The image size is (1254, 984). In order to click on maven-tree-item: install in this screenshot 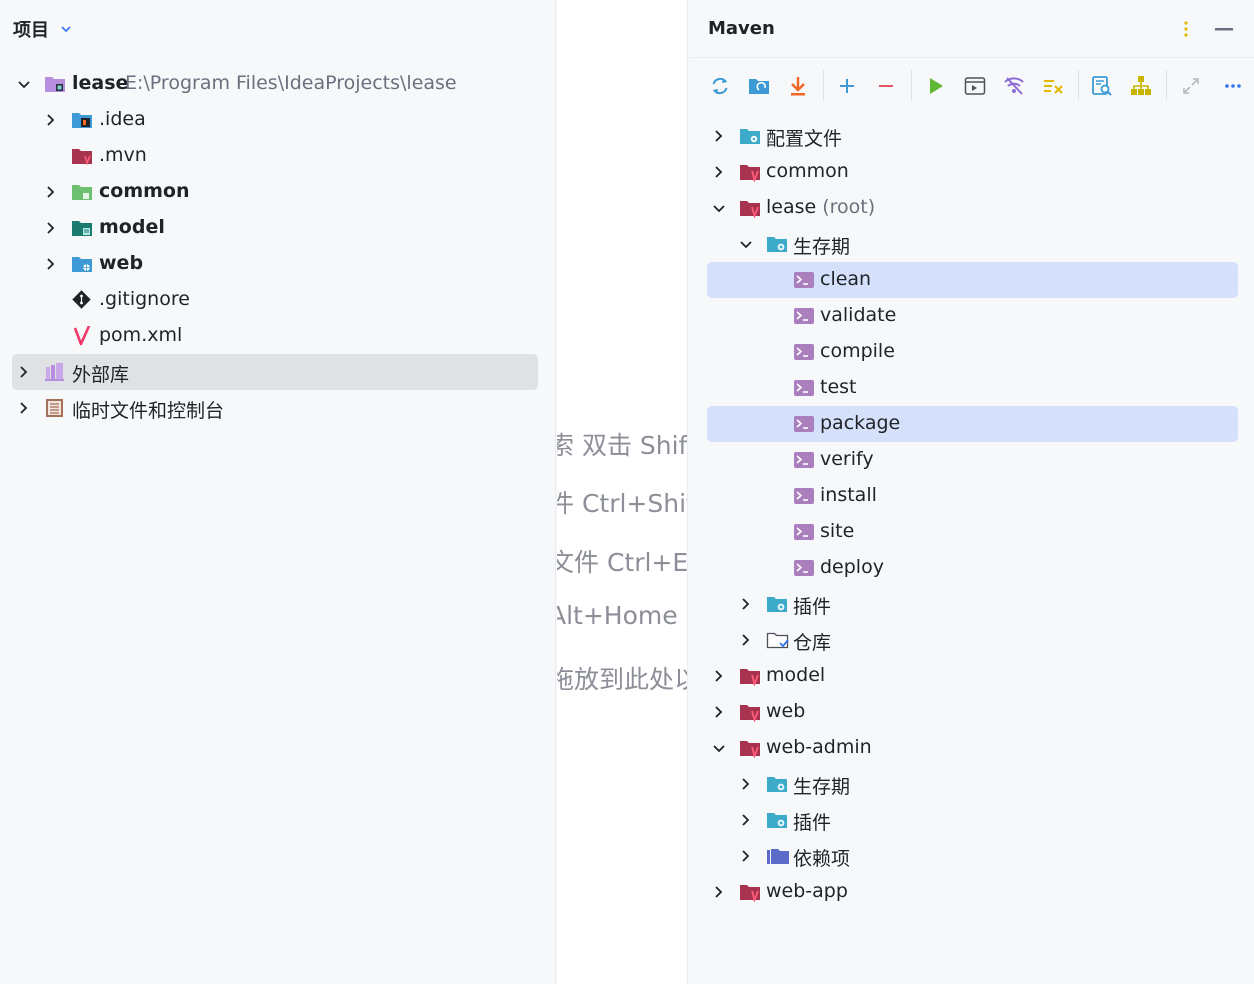, I will do `click(971, 496)`.